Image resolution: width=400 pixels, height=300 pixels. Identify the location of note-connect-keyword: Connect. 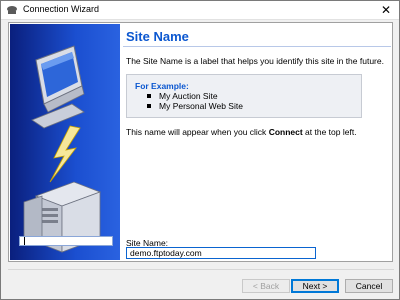
(285, 132).